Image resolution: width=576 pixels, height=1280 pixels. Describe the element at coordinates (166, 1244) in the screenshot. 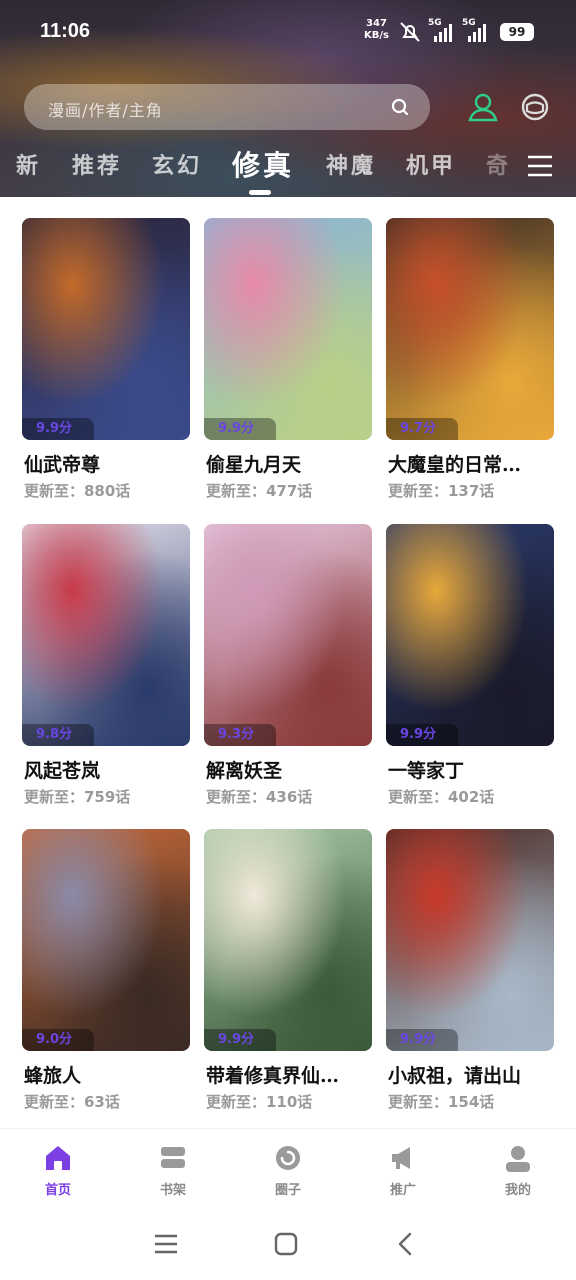

I see `recents-icon` at that location.